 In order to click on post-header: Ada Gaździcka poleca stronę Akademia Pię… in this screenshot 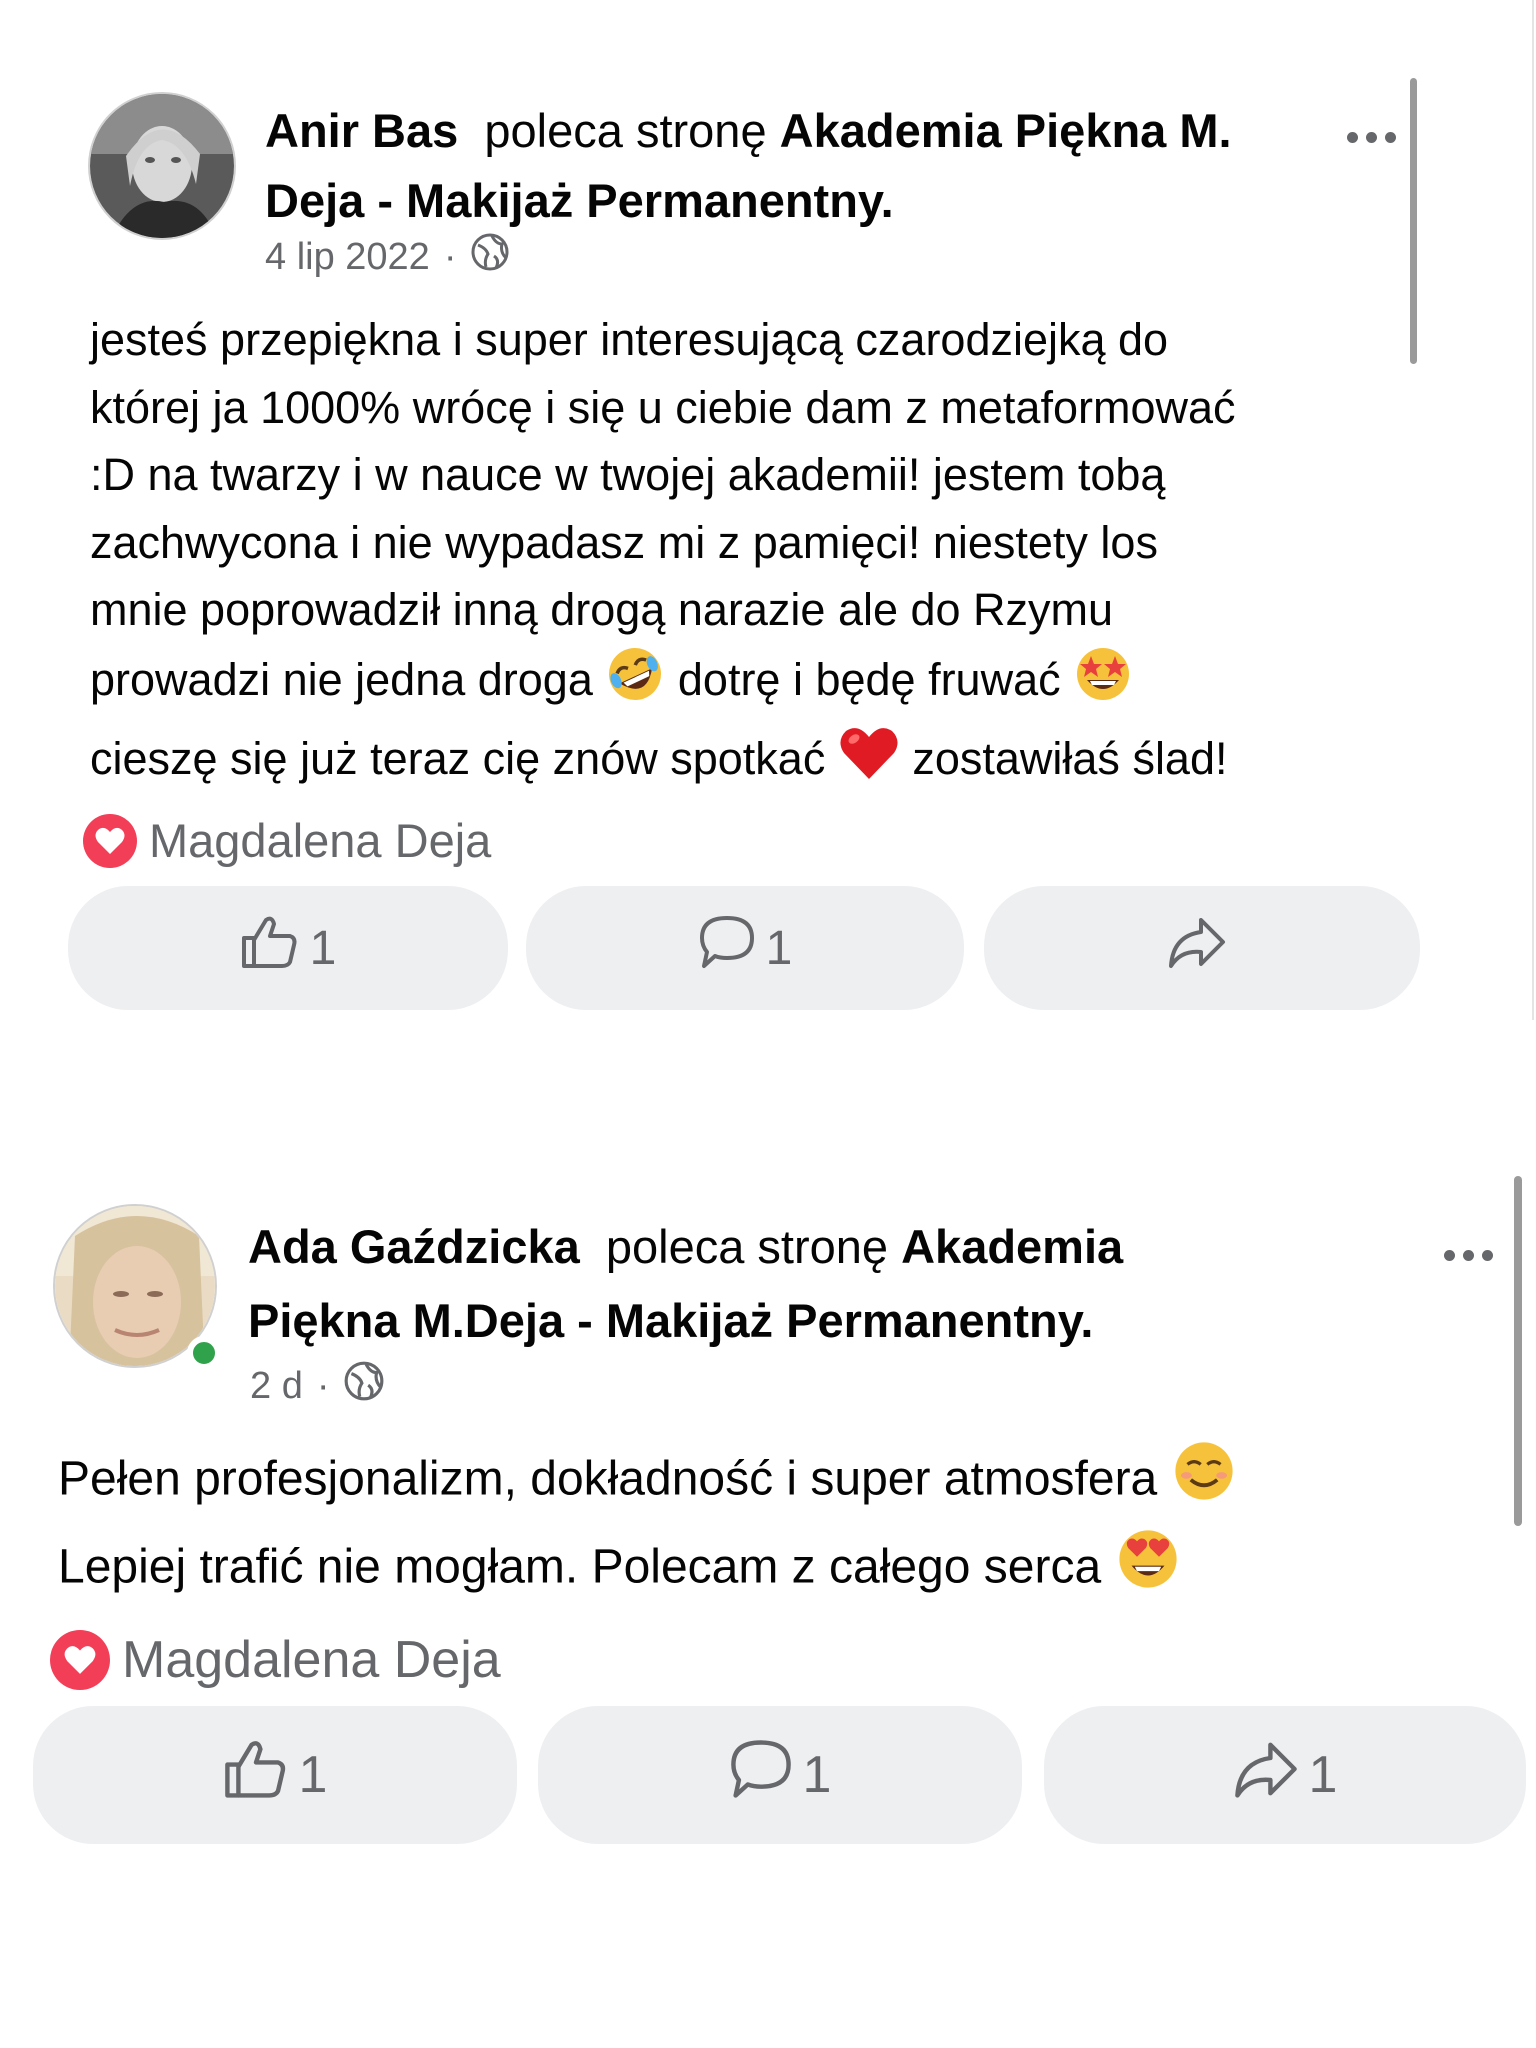, I will do `click(773, 1284)`.